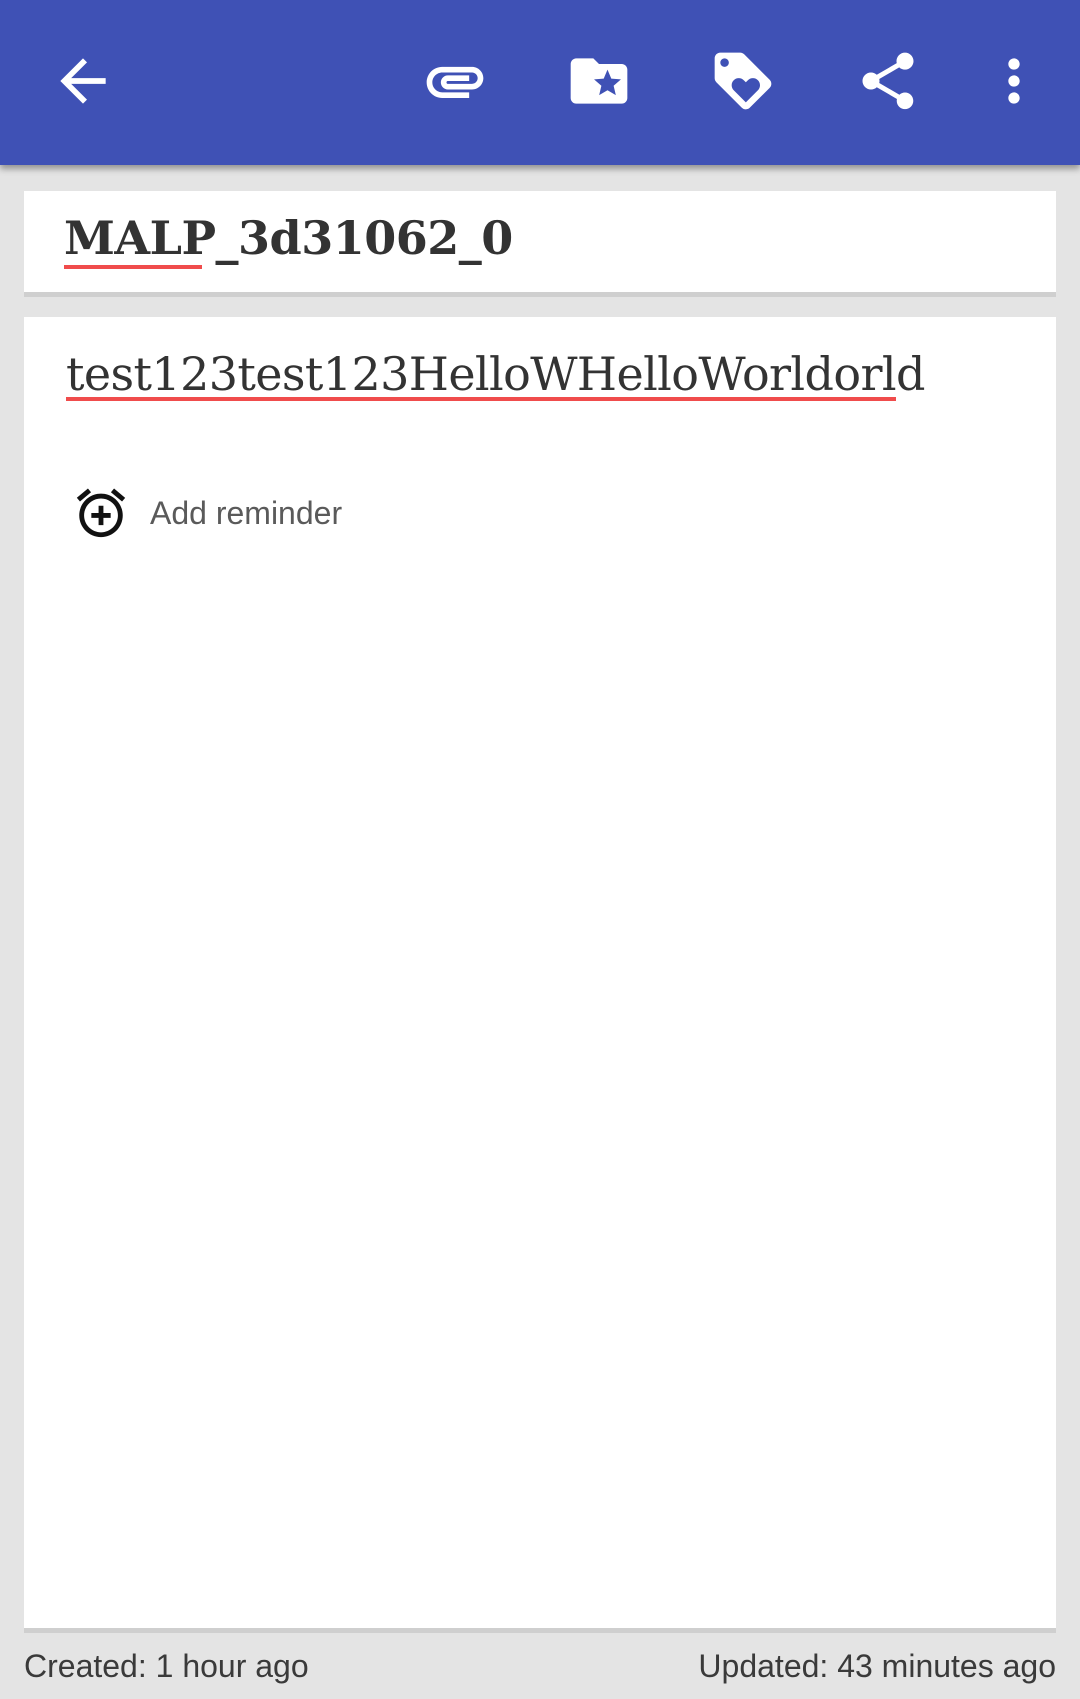 The width and height of the screenshot is (1080, 1699). Describe the element at coordinates (288, 238) in the screenshot. I see `note-title-input: MALP_3d31062_0` at that location.